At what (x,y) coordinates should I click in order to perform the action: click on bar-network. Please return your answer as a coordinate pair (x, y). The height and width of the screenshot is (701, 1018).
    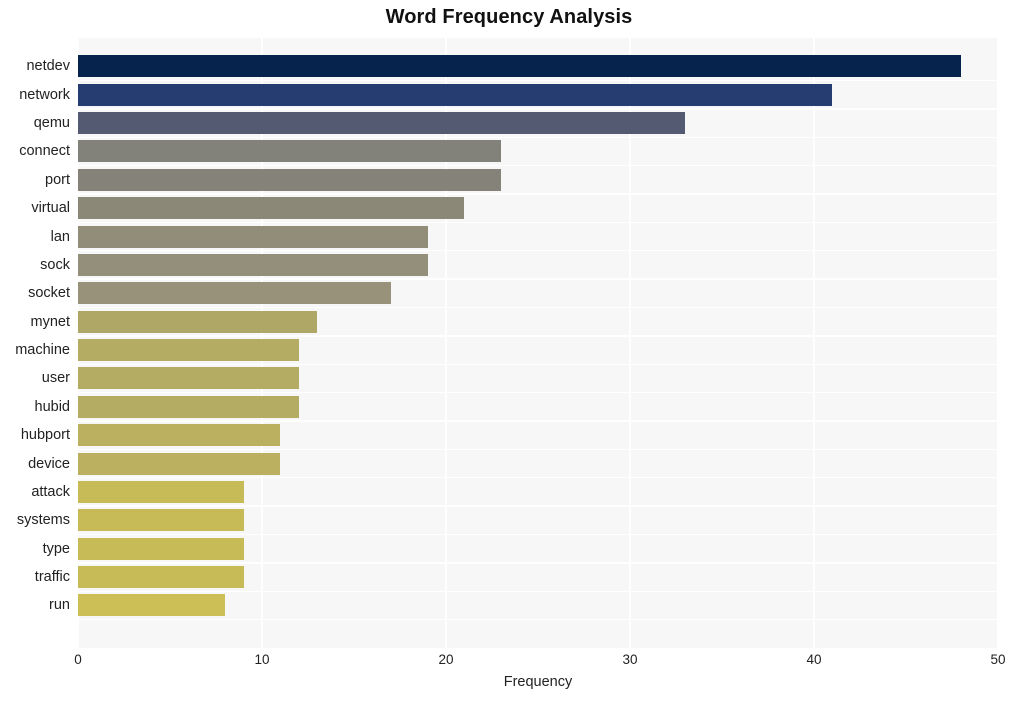
    Looking at the image, I should click on (455, 94).